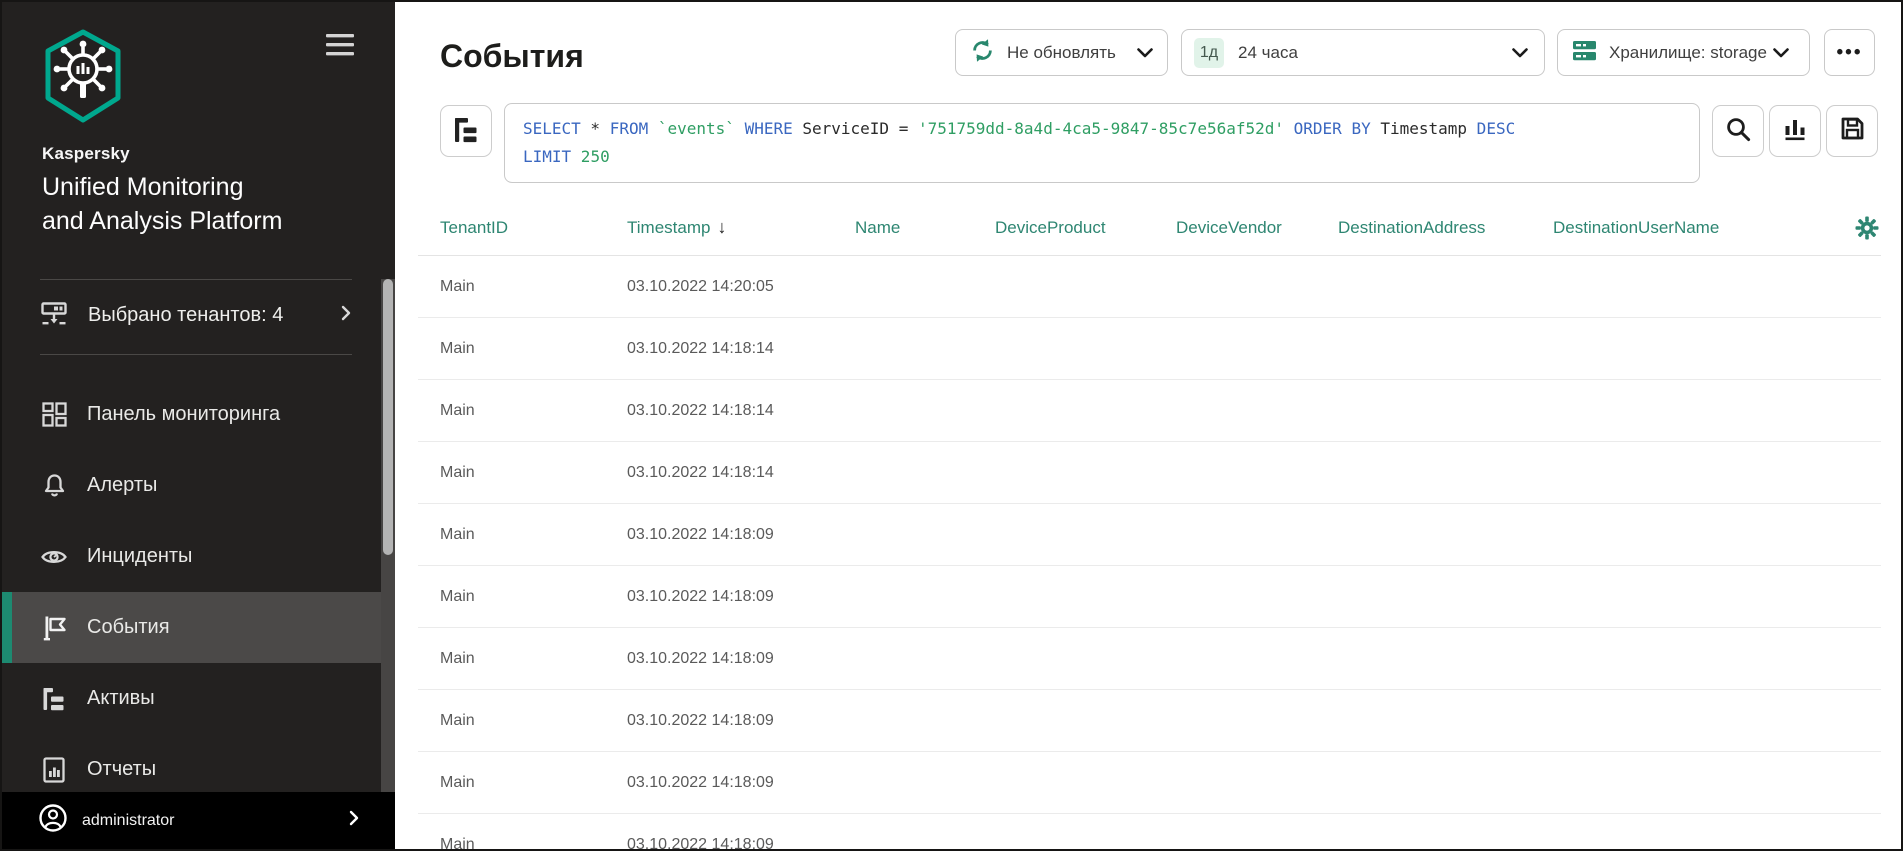 Image resolution: width=1903 pixels, height=851 pixels. I want to click on sidebar-scrollbar-track, so click(388, 535).